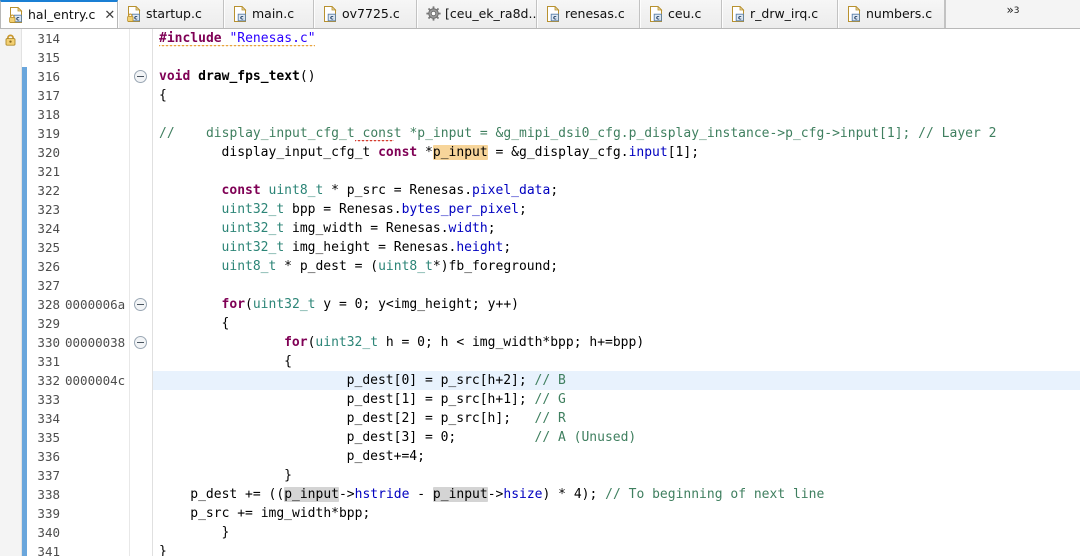  I want to click on code-line: p_src += img_width*bpp;, so click(280, 513).